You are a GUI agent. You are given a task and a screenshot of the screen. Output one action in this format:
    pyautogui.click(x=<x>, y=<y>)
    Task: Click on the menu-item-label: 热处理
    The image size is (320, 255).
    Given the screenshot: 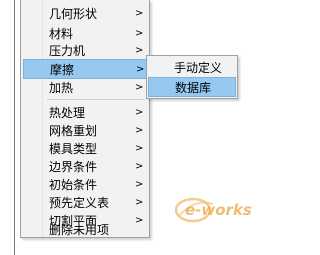 What is the action you would take?
    pyautogui.click(x=67, y=113)
    